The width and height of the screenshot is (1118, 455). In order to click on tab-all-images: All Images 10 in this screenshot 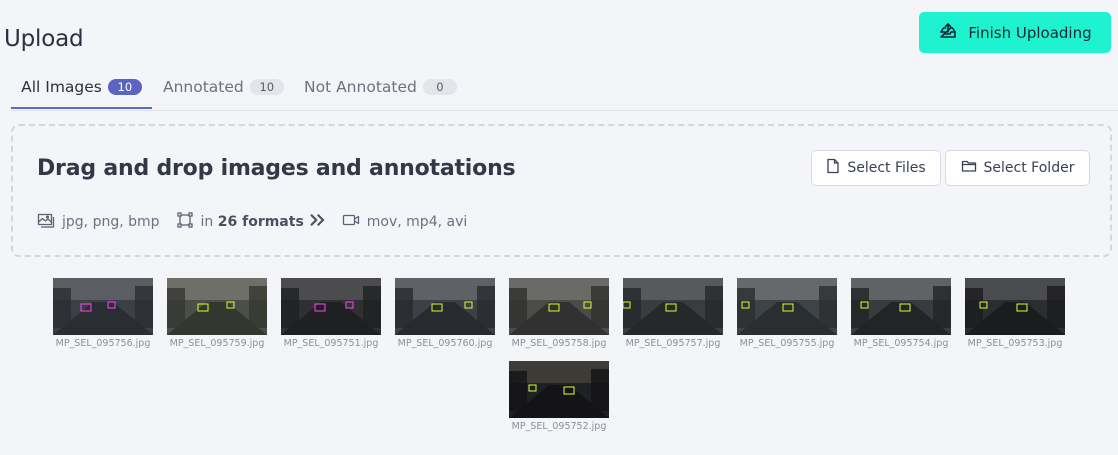, I will do `click(81, 87)`.